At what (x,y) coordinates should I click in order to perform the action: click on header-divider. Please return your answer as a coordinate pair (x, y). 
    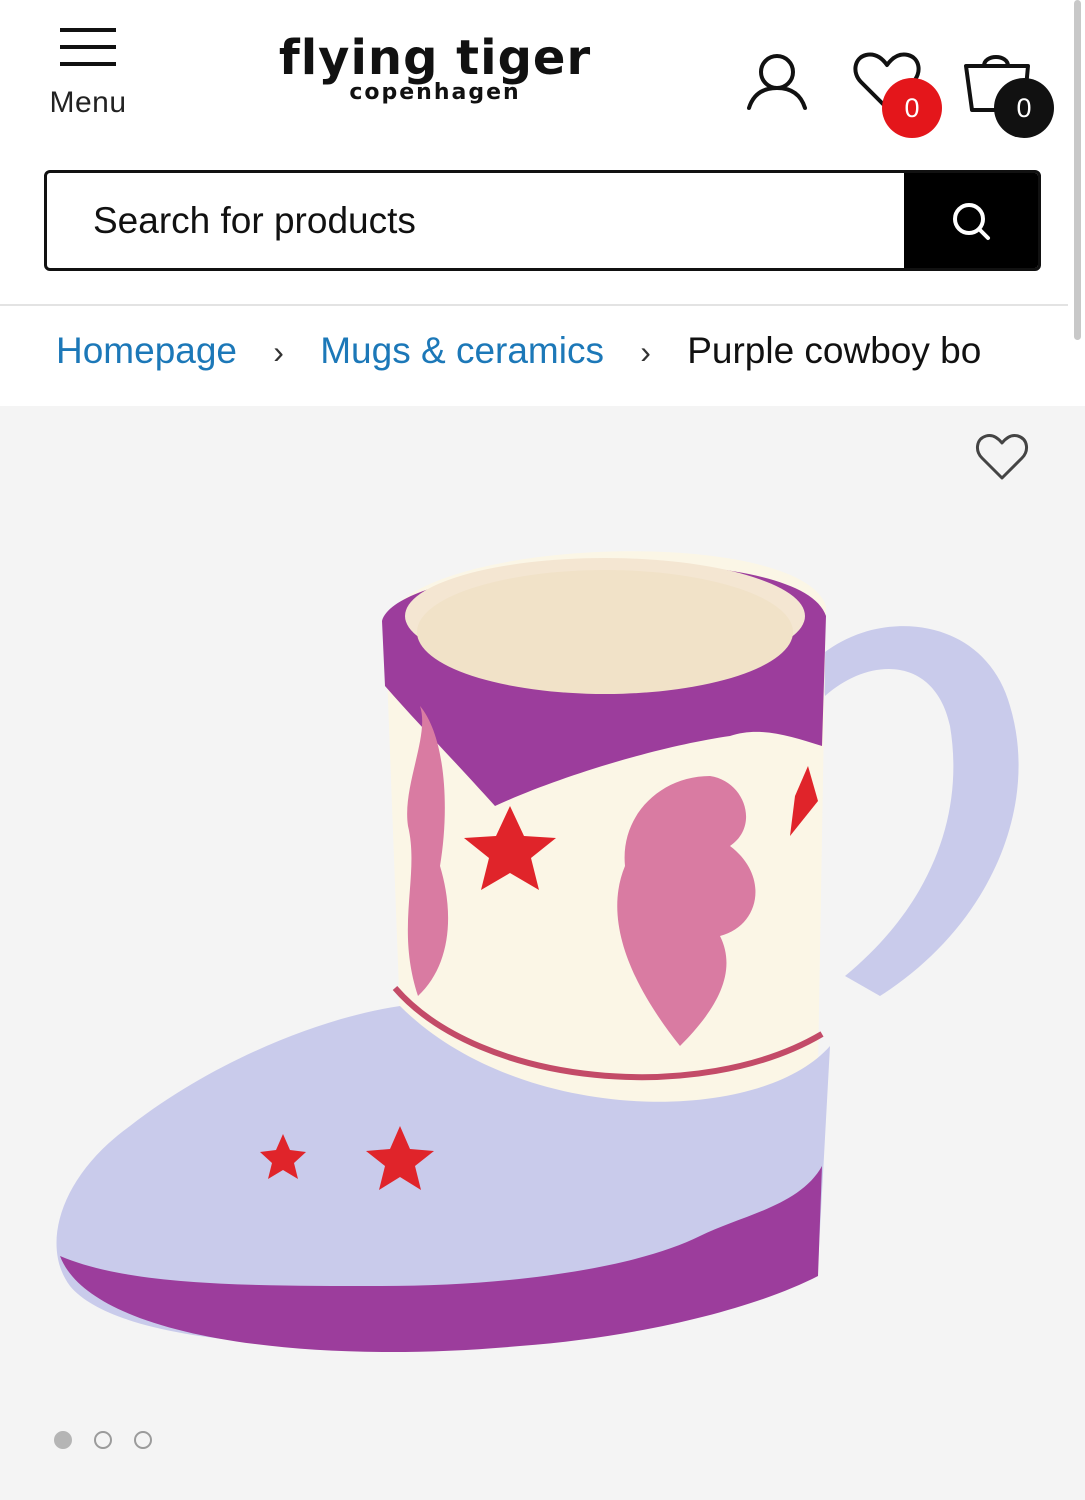
    Looking at the image, I should click on (534, 305).